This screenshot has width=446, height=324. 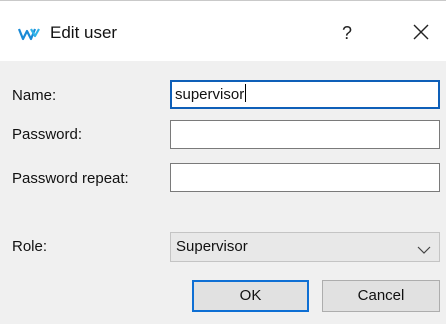 What do you see at coordinates (305, 177) in the screenshot?
I see `password-repeat-field` at bounding box center [305, 177].